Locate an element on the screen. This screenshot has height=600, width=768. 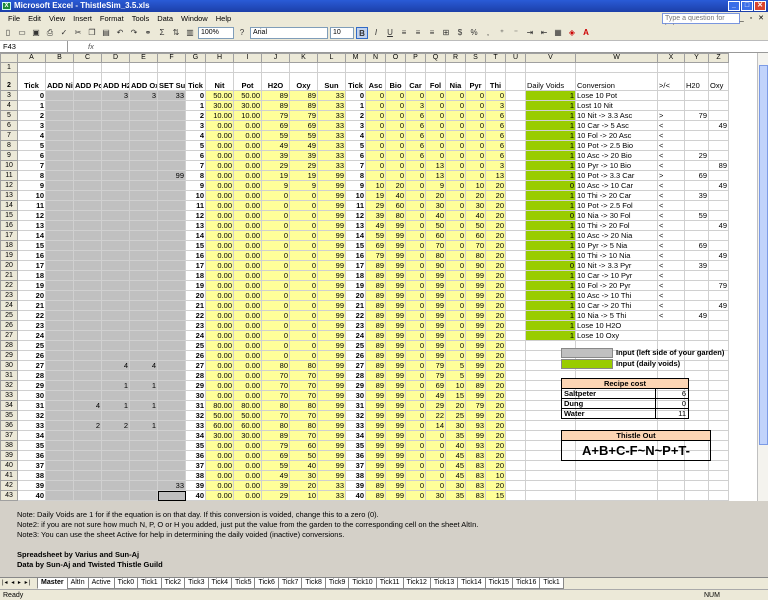
nutrient-cell: 79 is located at coordinates (303, 115).